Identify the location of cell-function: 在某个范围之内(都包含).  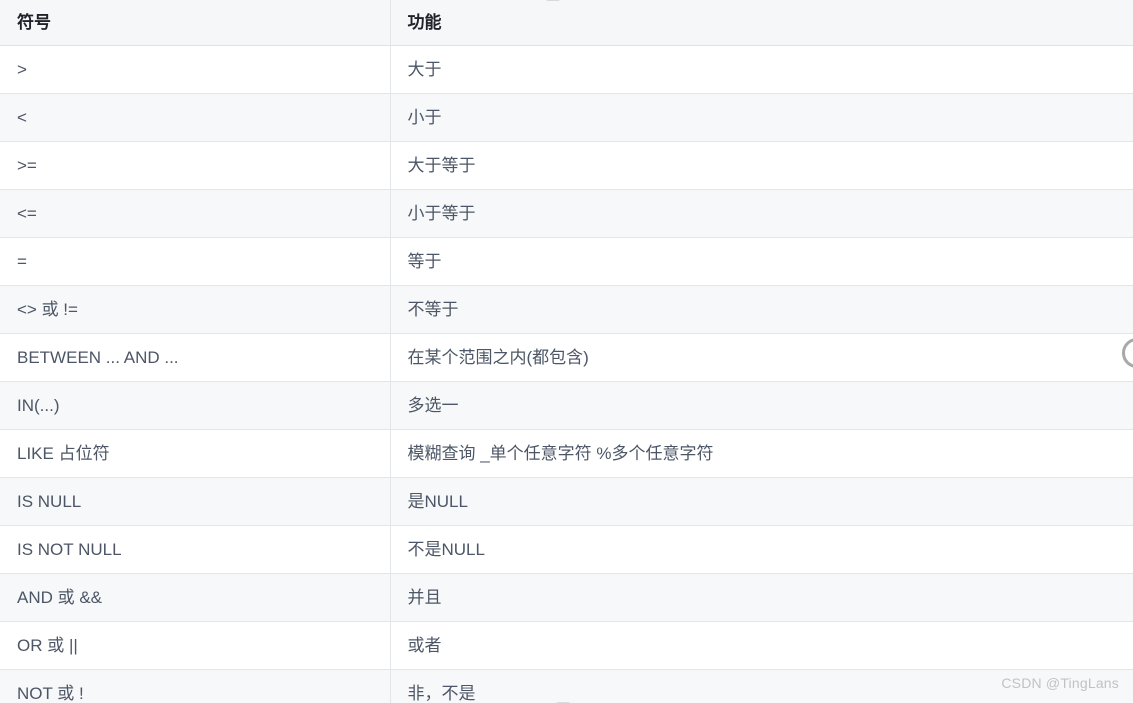
(761, 357).